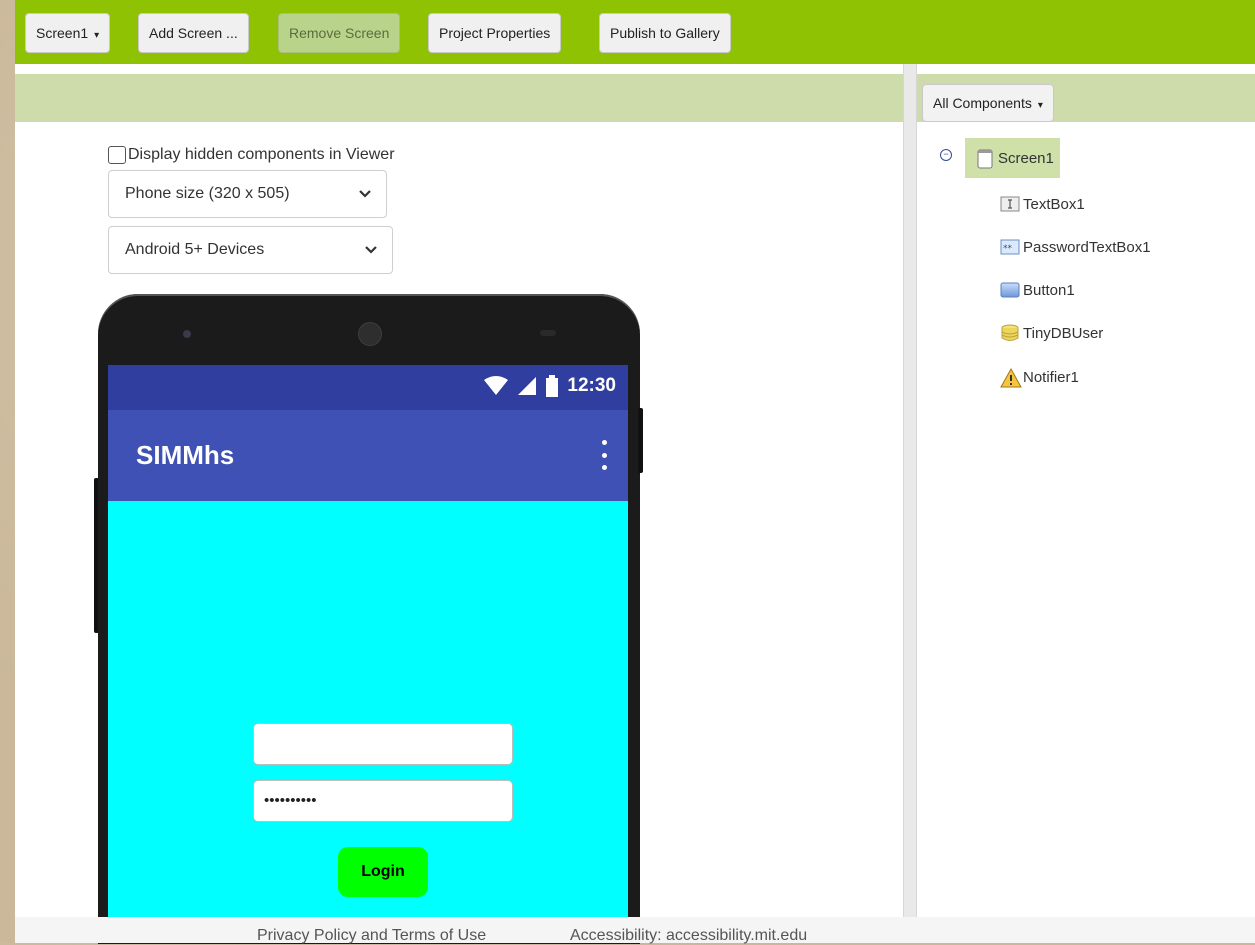 The image size is (1255, 945). What do you see at coordinates (1051, 377) in the screenshot?
I see `tree-item-label: Notifier1` at bounding box center [1051, 377].